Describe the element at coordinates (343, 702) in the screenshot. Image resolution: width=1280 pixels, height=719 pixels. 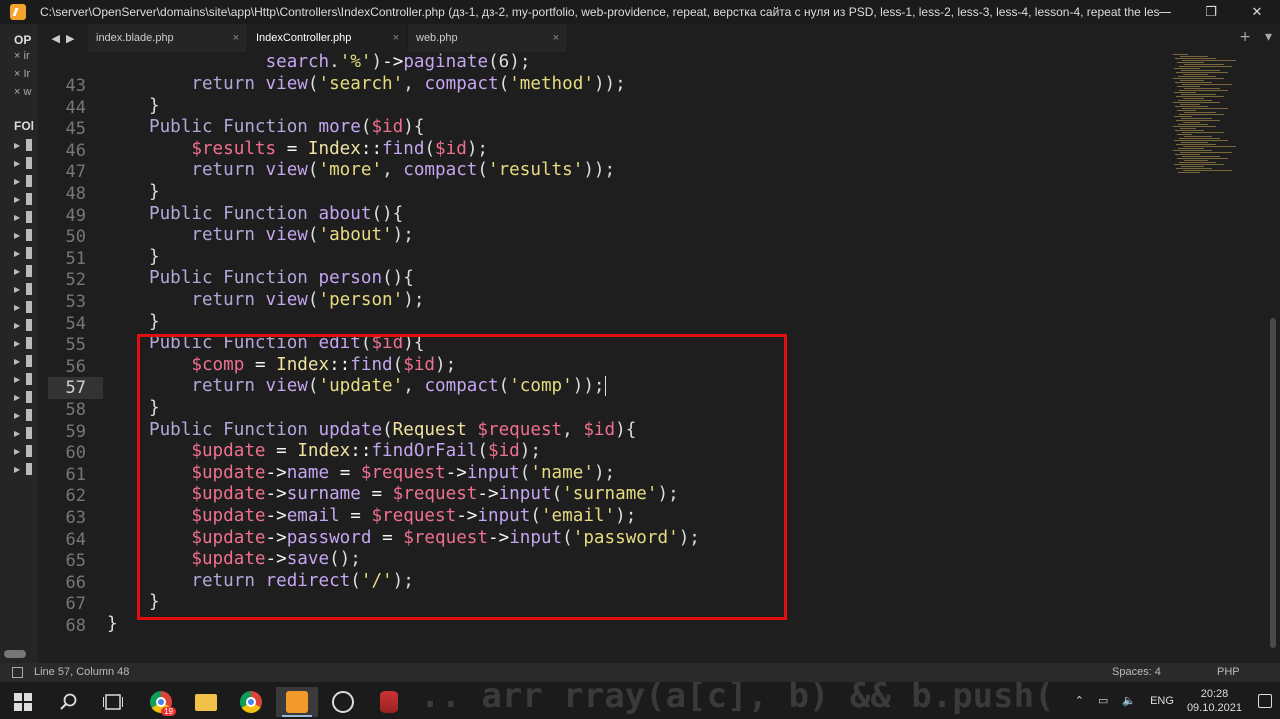
I see `open-server-icon` at that location.